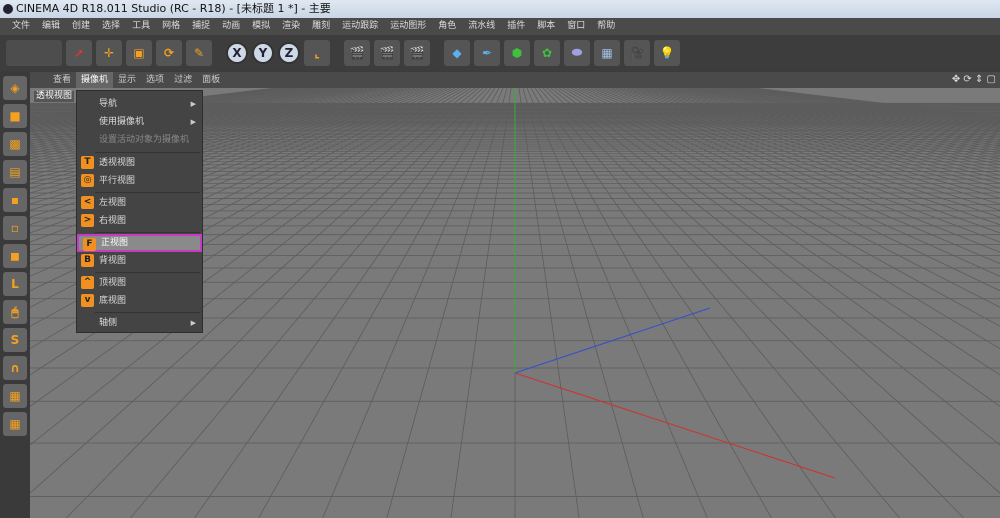 The width and height of the screenshot is (1000, 518). Describe the element at coordinates (87, 300) in the screenshot. I see `bottom-view-icon: v` at that location.